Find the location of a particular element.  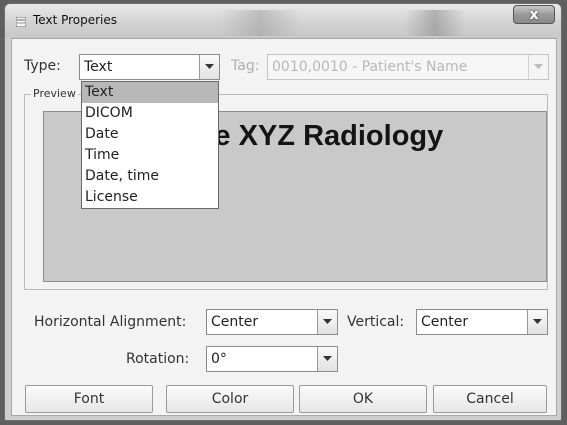

tag-select-value: 0010,0010 - Patient's Name is located at coordinates (370, 67).